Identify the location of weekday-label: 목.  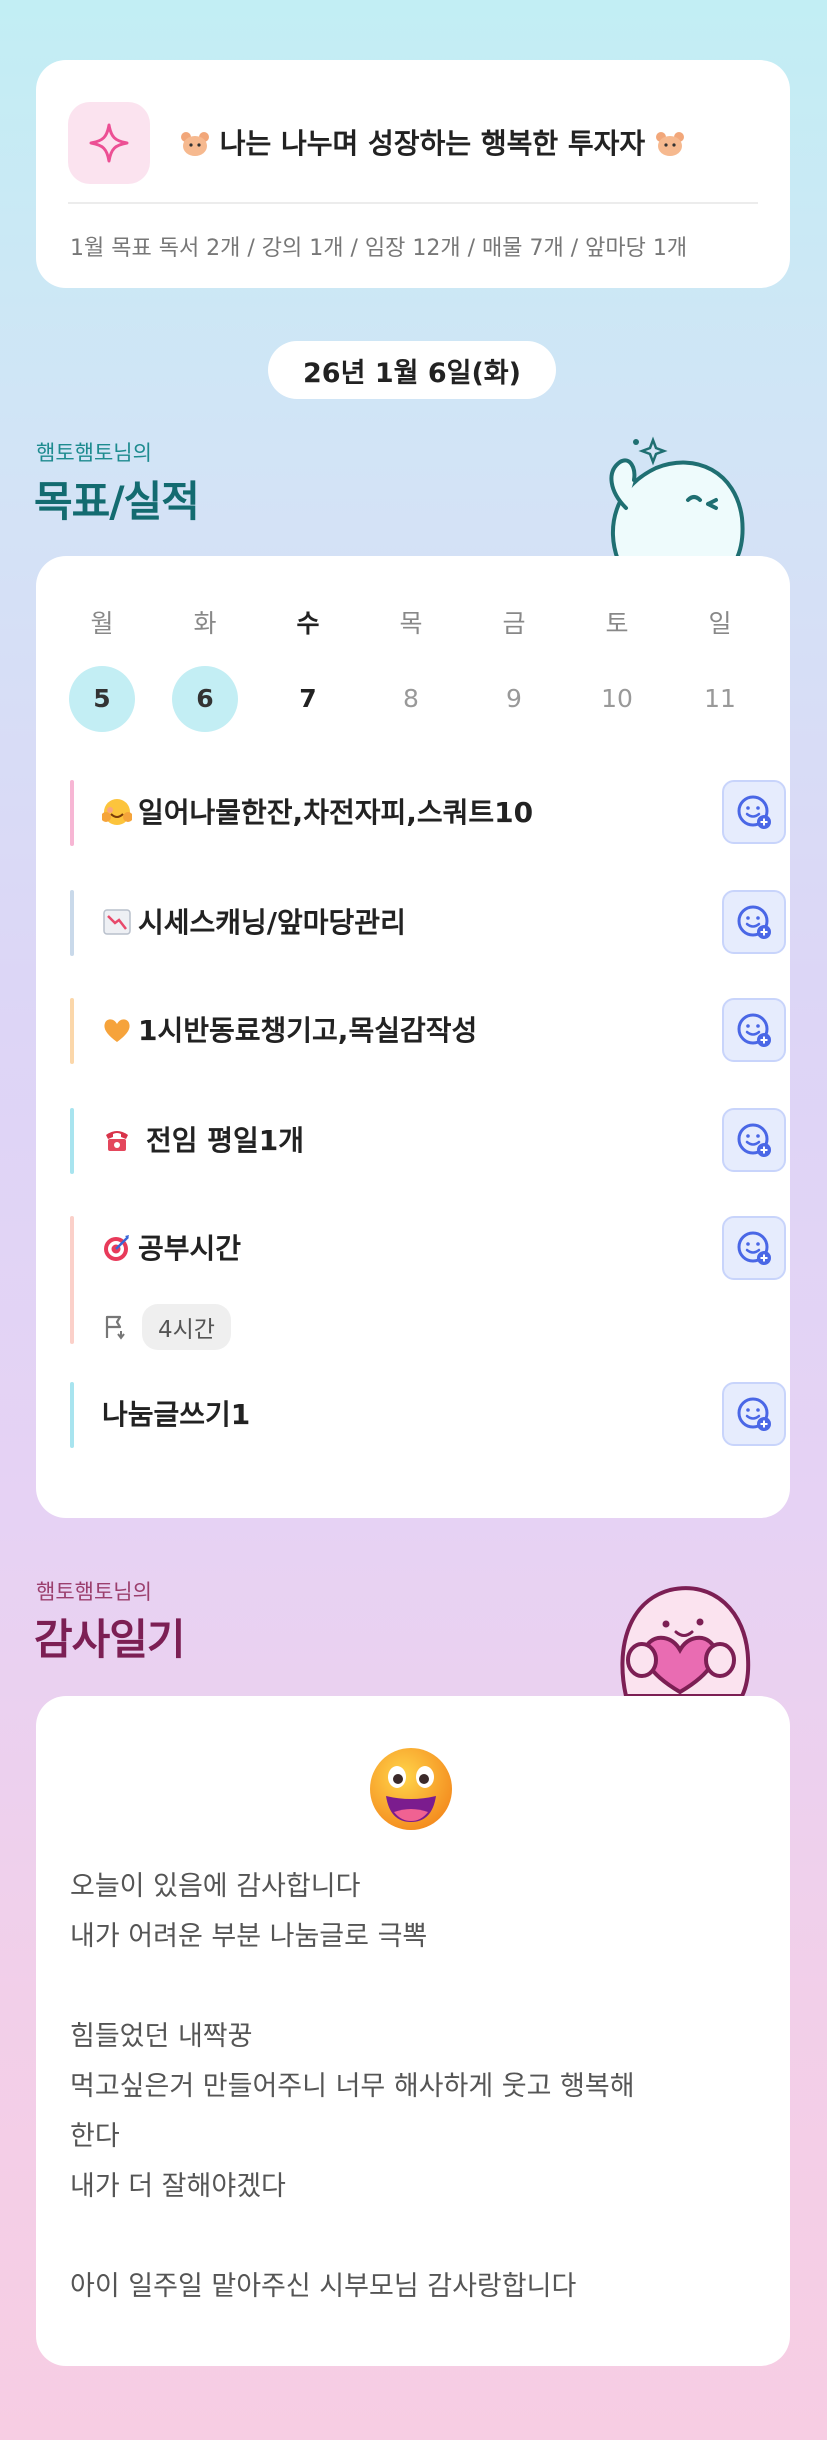
(411, 623).